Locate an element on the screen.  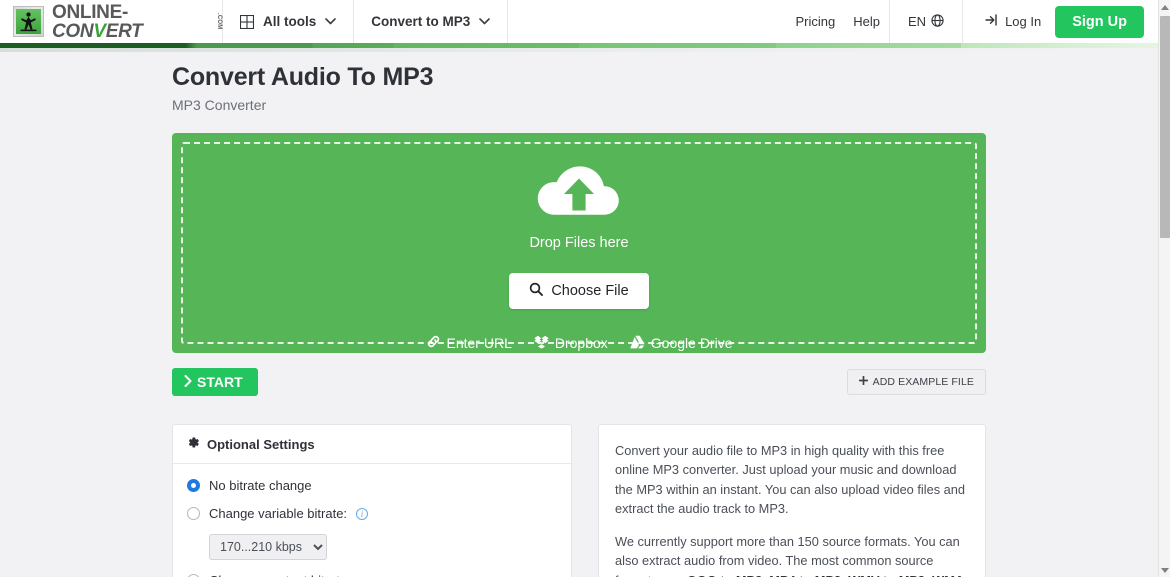
scrollbar-thumb is located at coordinates (1165, 127).